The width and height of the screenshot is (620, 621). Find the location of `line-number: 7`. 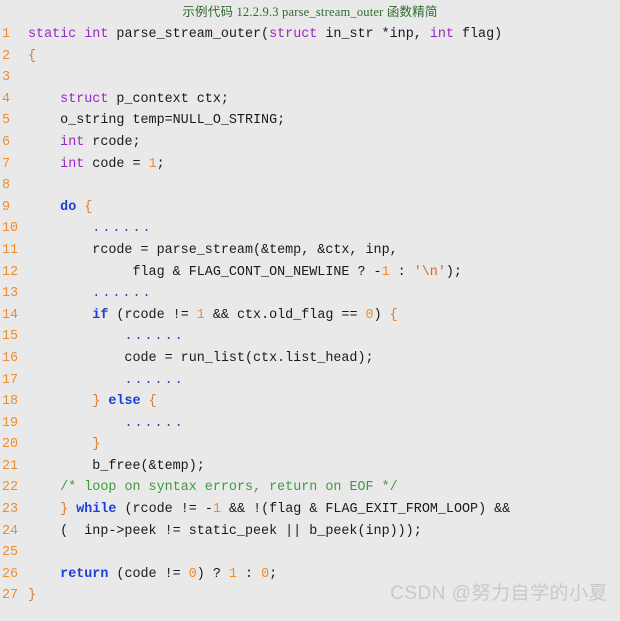

line-number: 7 is located at coordinates (6, 164).